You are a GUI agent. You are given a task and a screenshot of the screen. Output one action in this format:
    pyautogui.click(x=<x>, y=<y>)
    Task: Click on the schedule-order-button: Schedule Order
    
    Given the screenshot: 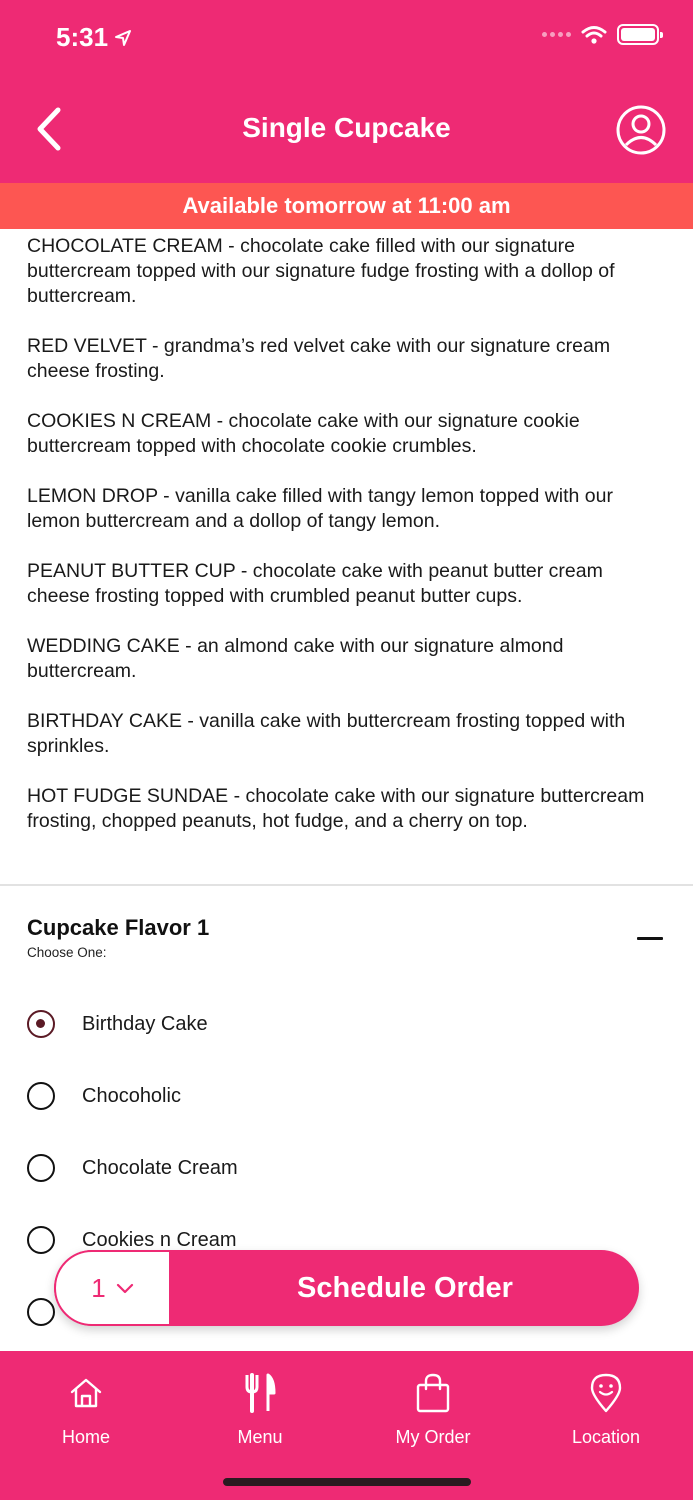 What is the action you would take?
    pyautogui.click(x=405, y=1288)
    